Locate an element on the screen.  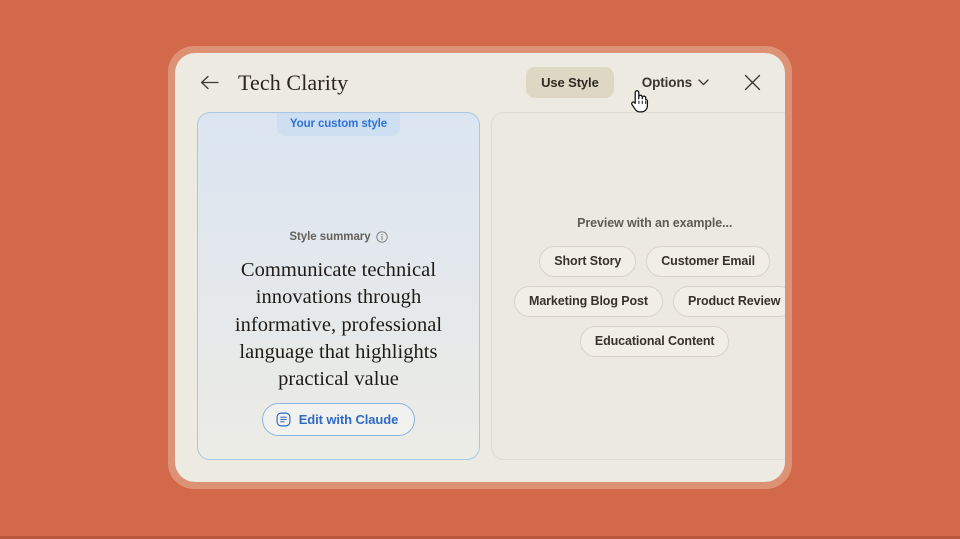
edit-with-claude-label: Edit with Claude is located at coordinates (348, 419).